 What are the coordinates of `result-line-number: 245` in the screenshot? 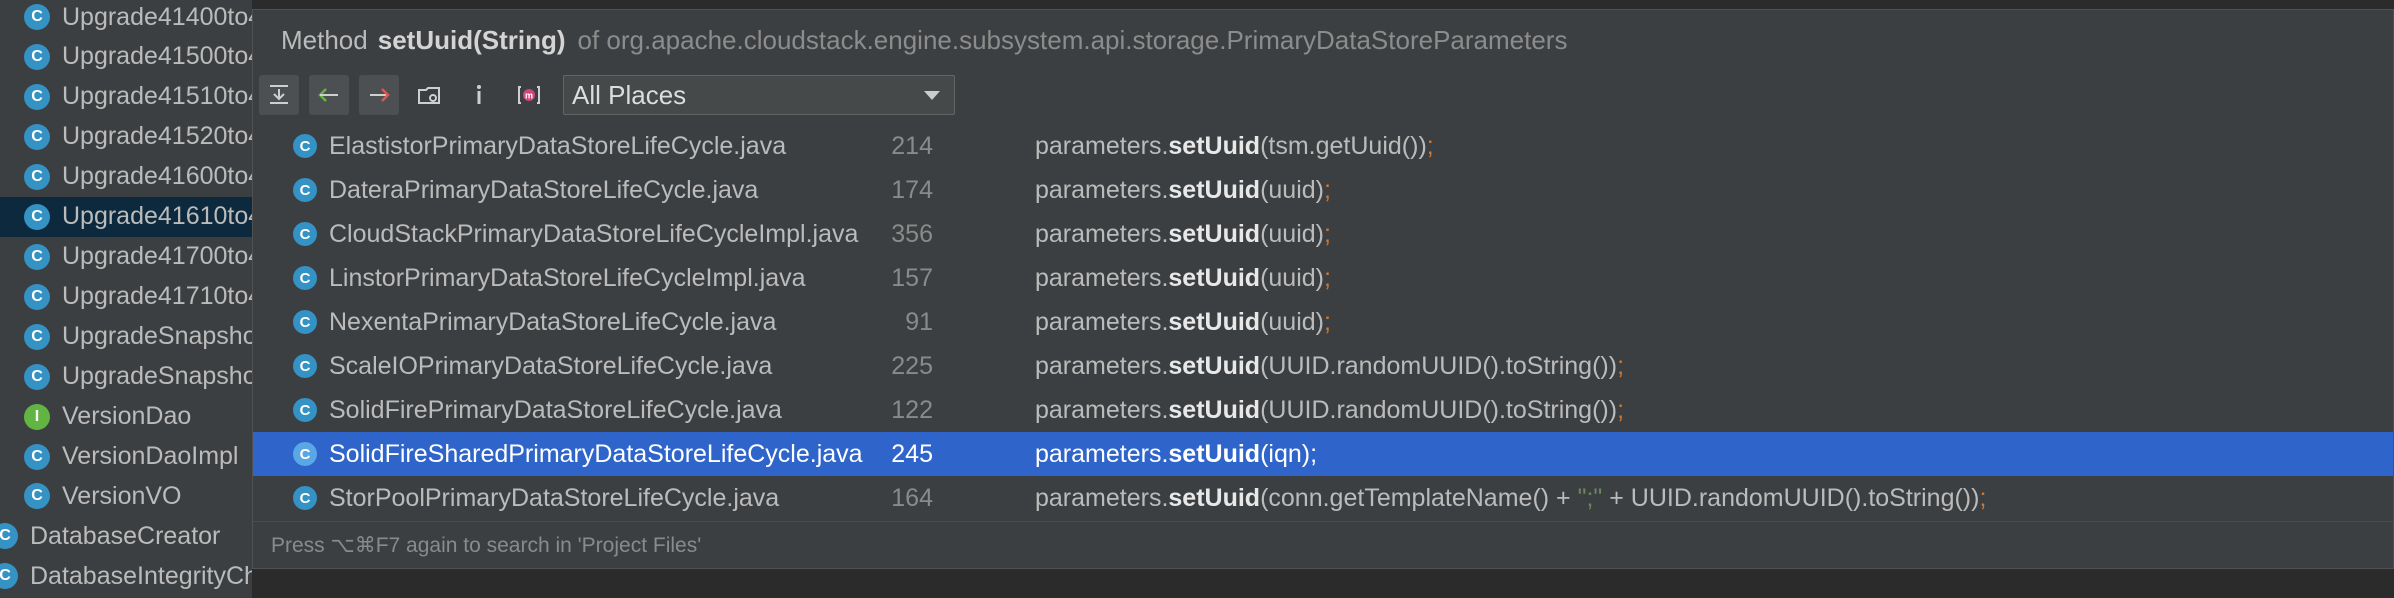 It's located at (912, 453).